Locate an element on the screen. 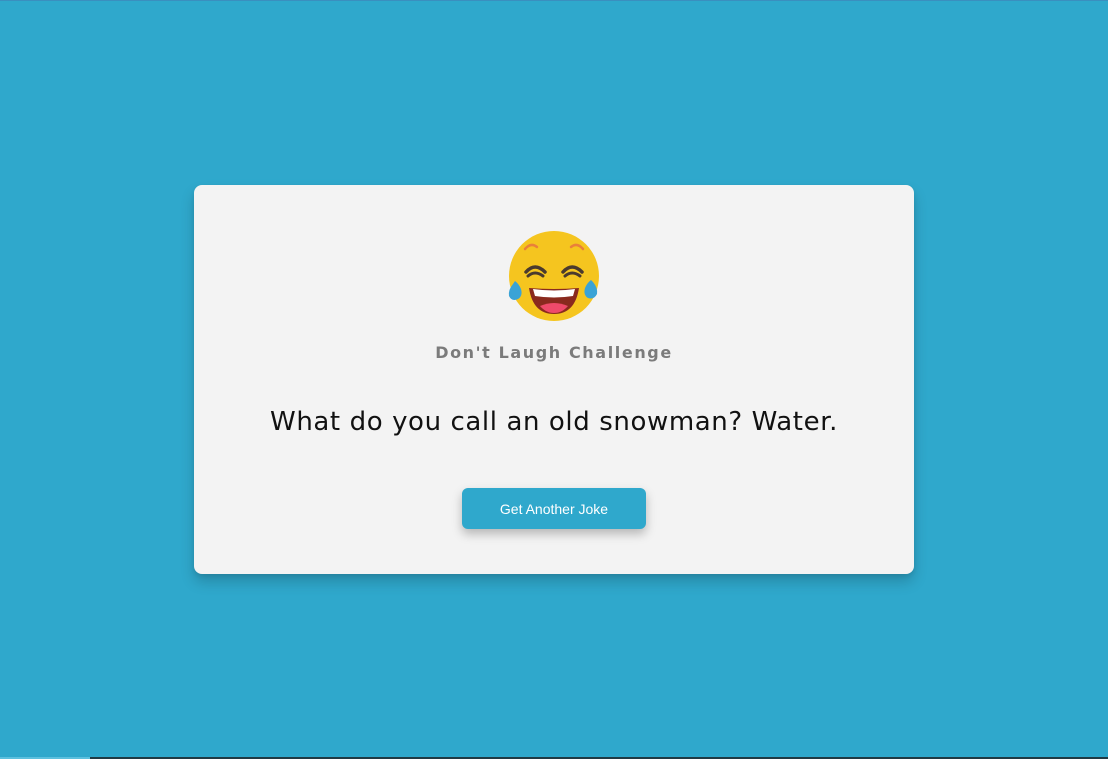 This screenshot has height=759, width=1108. window-top-border is located at coordinates (554, 0).